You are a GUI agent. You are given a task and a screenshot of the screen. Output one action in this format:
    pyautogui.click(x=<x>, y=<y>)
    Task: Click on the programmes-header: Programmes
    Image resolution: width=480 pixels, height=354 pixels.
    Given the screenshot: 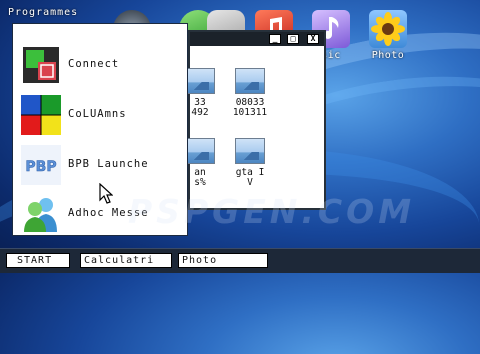 What is the action you would take?
    pyautogui.click(x=43, y=12)
    